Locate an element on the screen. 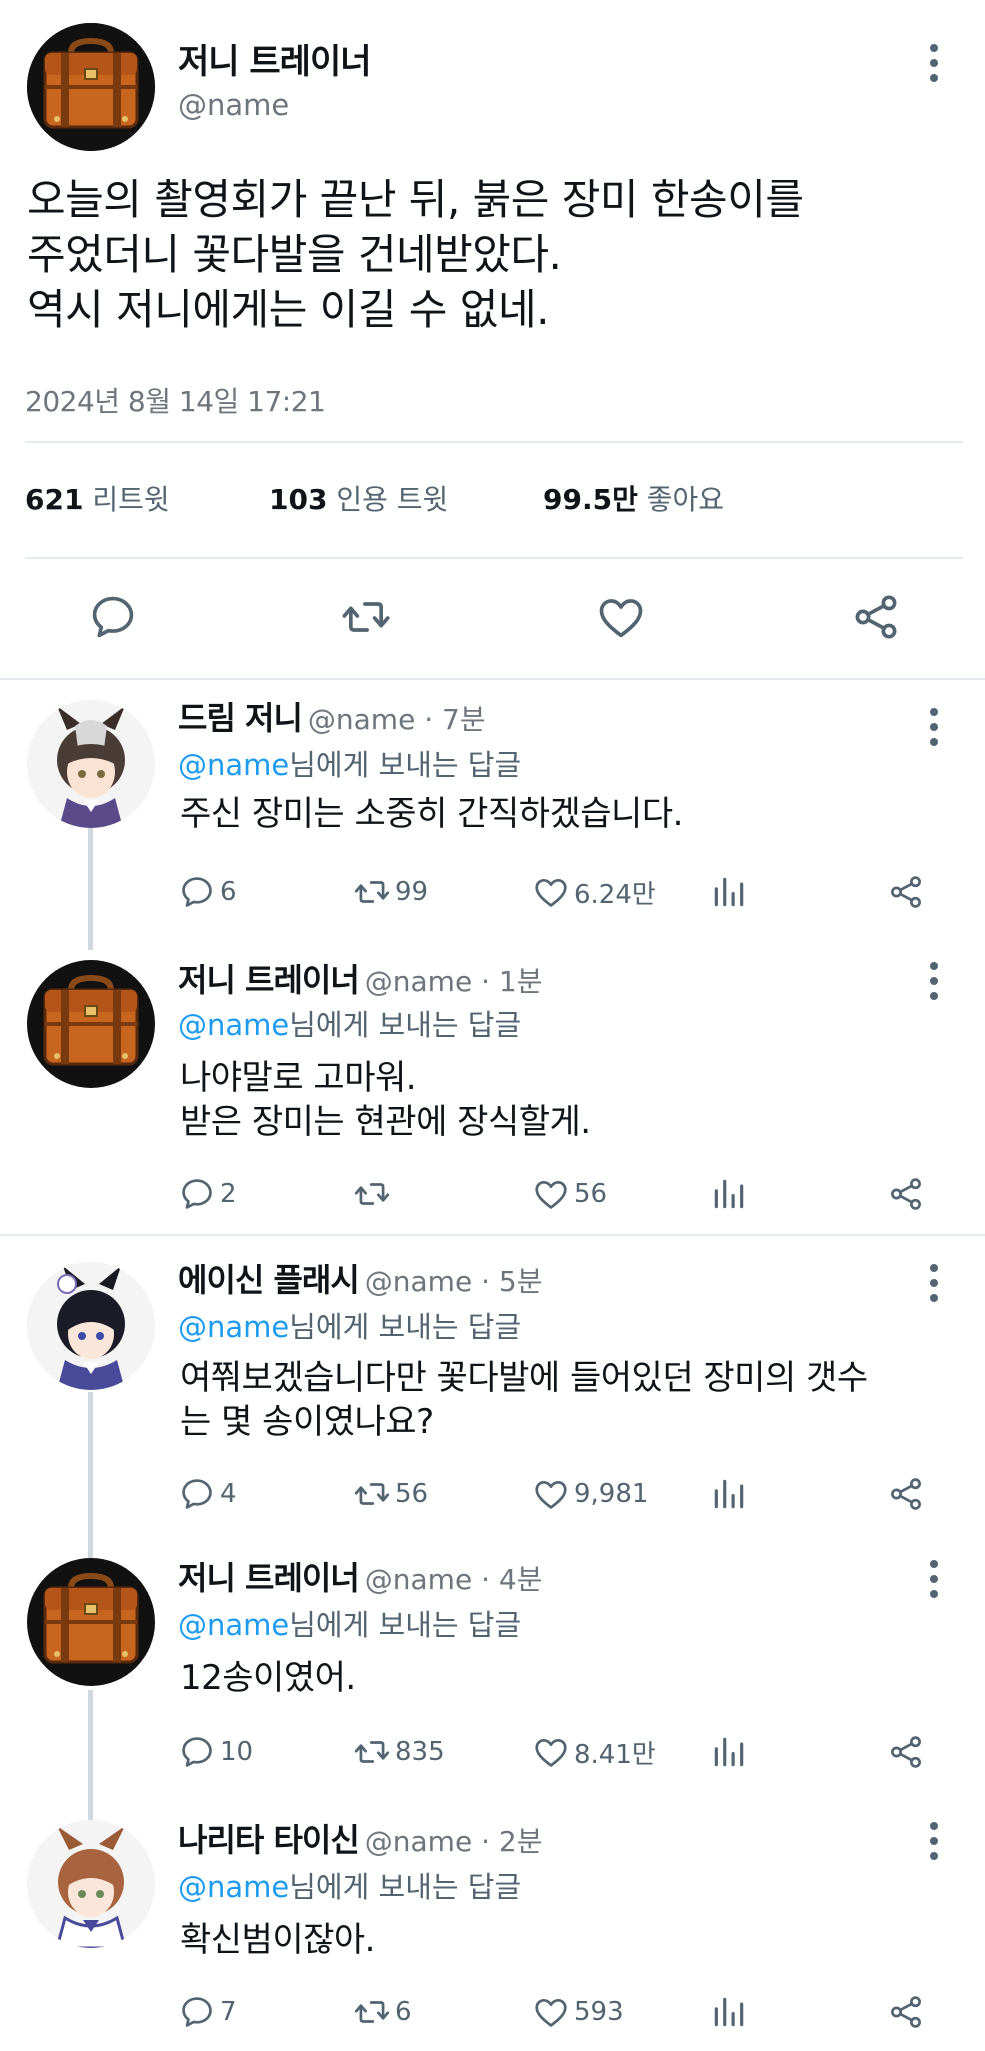 The image size is (985, 2051). reply-text: 12송이였어. is located at coordinates (268, 1678).